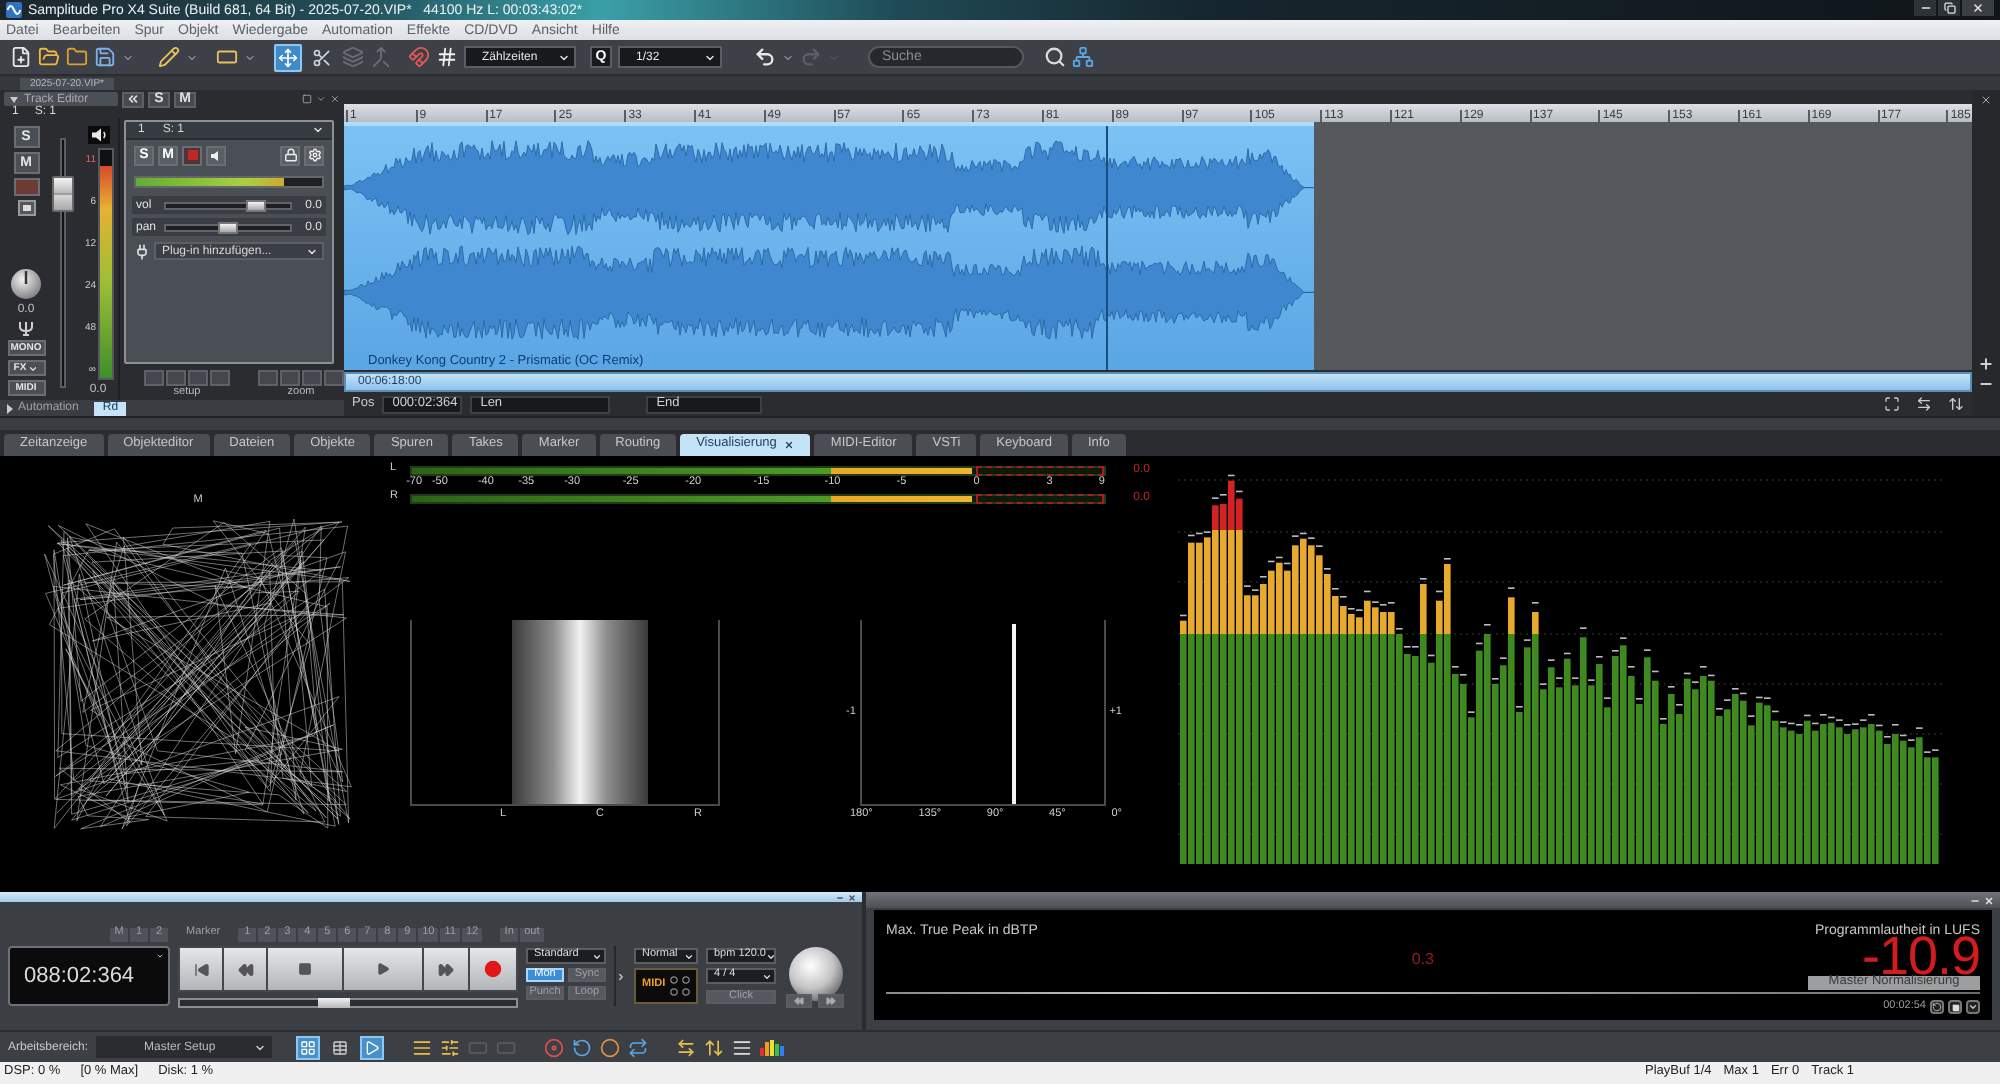 This screenshot has height=1084, width=2000. Describe the element at coordinates (26, 208) in the screenshot. I see `framed-square-icon` at that location.